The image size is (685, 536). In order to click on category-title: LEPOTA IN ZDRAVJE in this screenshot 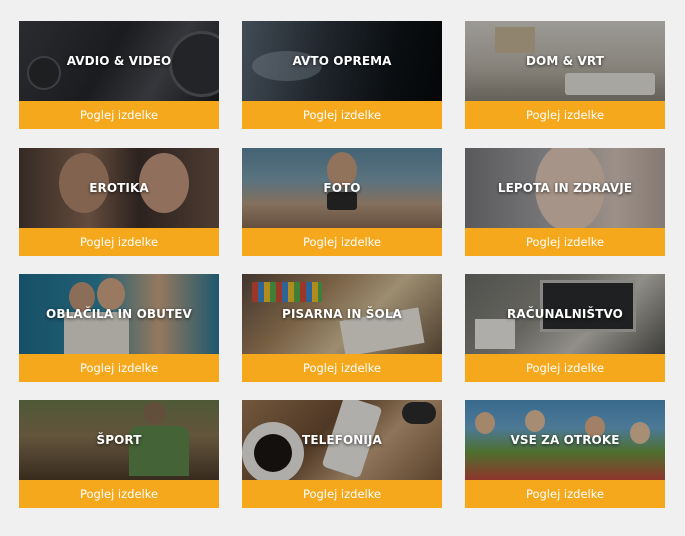, I will do `click(565, 188)`.